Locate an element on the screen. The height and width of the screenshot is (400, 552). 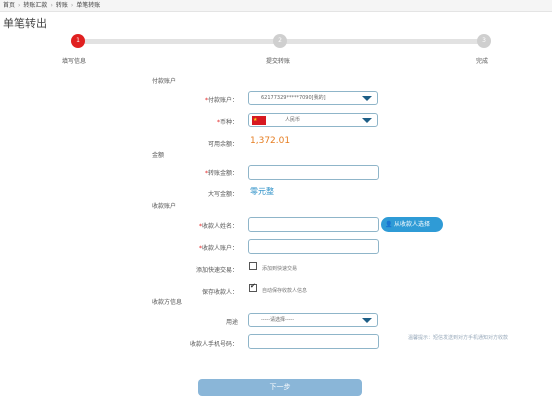
step-3-circle: 3 is located at coordinates (484, 41).